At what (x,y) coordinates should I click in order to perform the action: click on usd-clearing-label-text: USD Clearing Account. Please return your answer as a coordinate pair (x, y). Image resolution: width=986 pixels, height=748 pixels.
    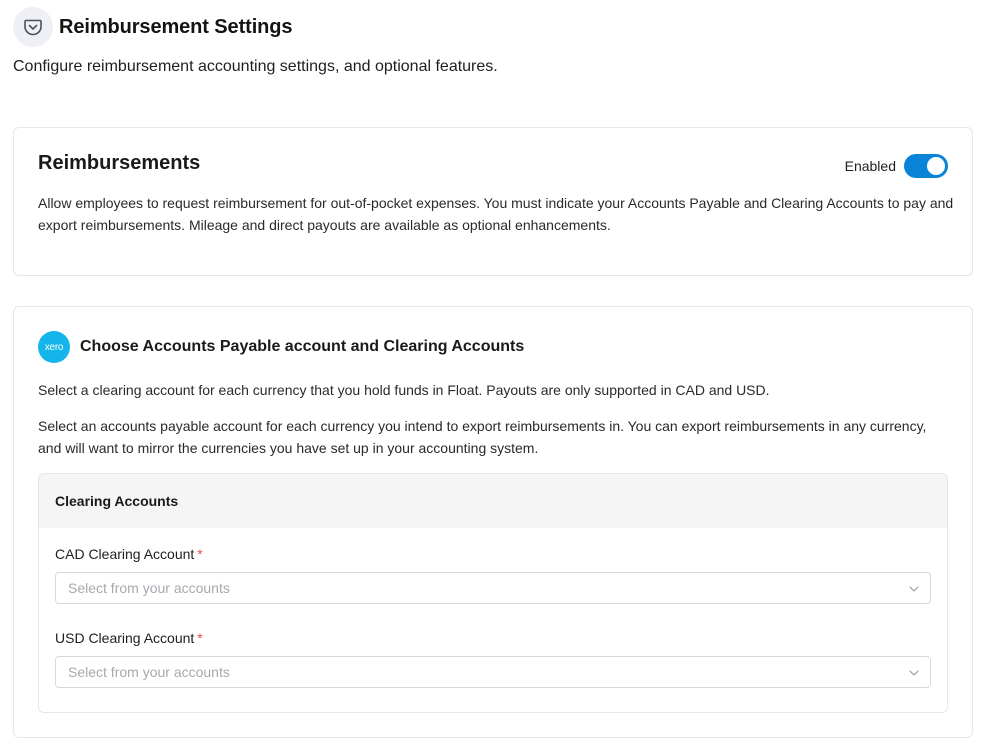
    Looking at the image, I should click on (125, 638).